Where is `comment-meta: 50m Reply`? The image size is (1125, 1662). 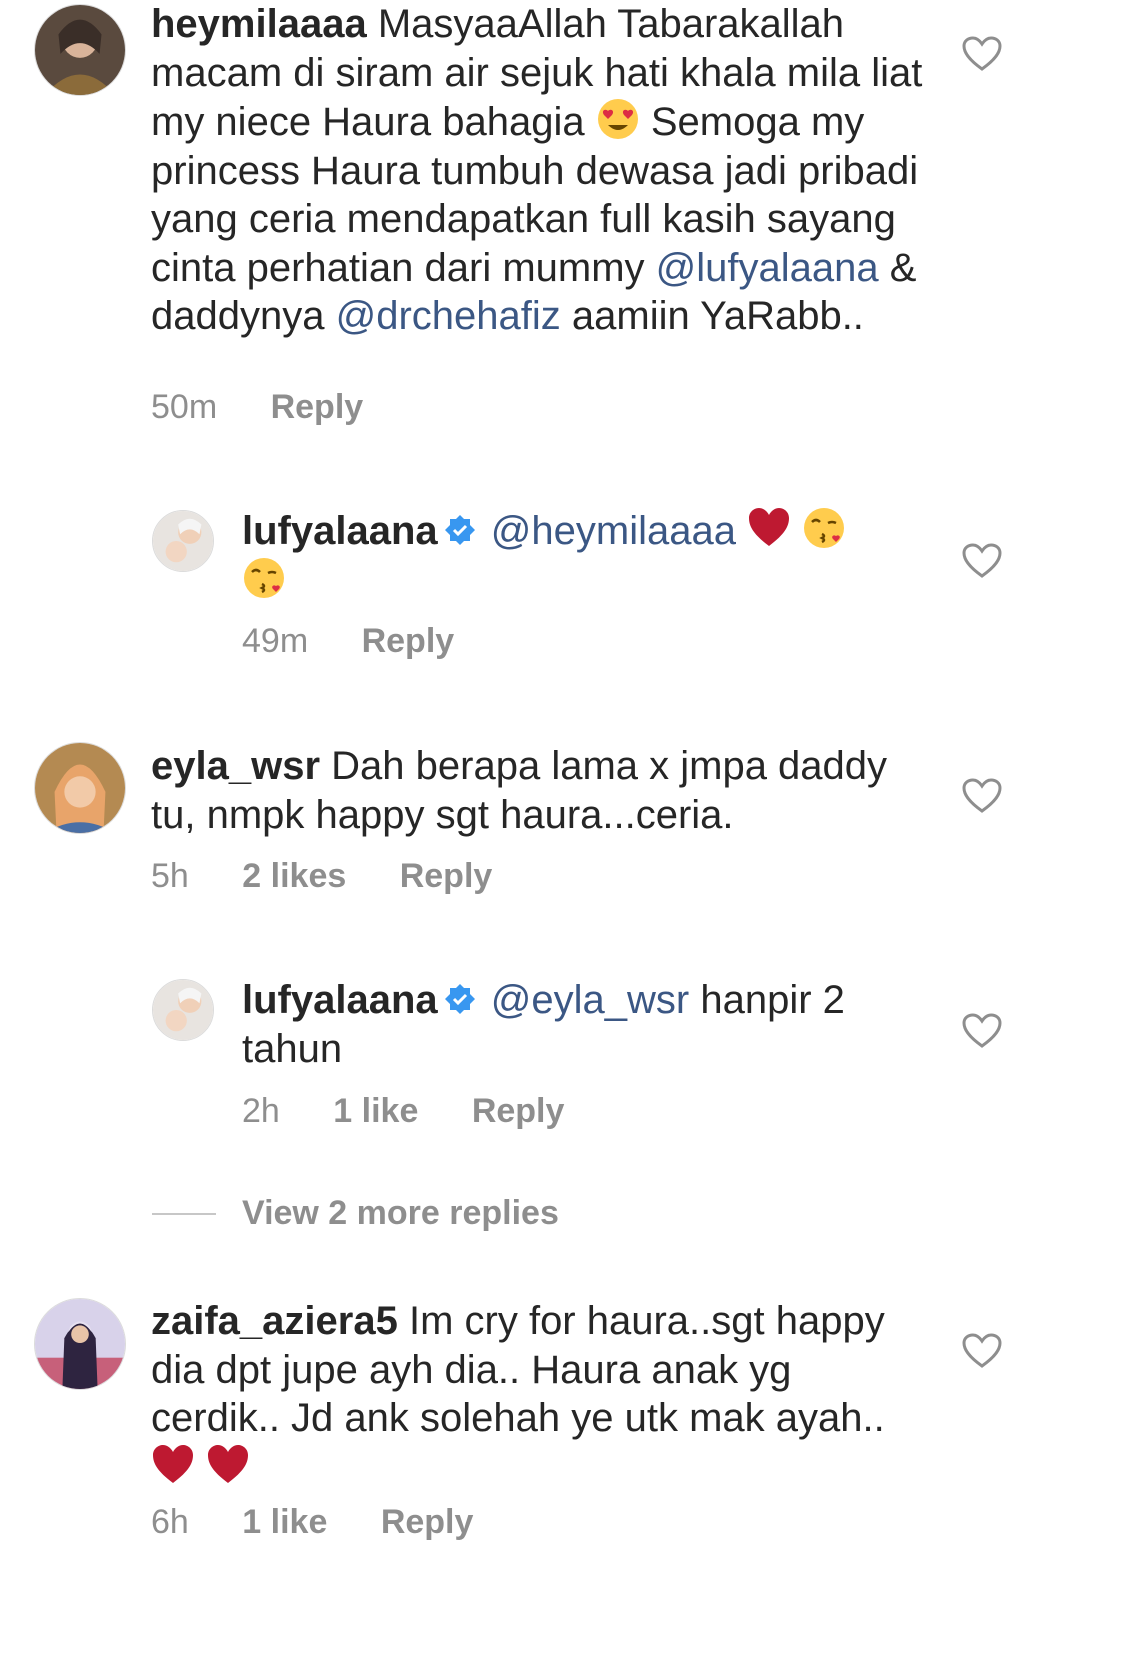 comment-meta: 50m Reply is located at coordinates (279, 407).